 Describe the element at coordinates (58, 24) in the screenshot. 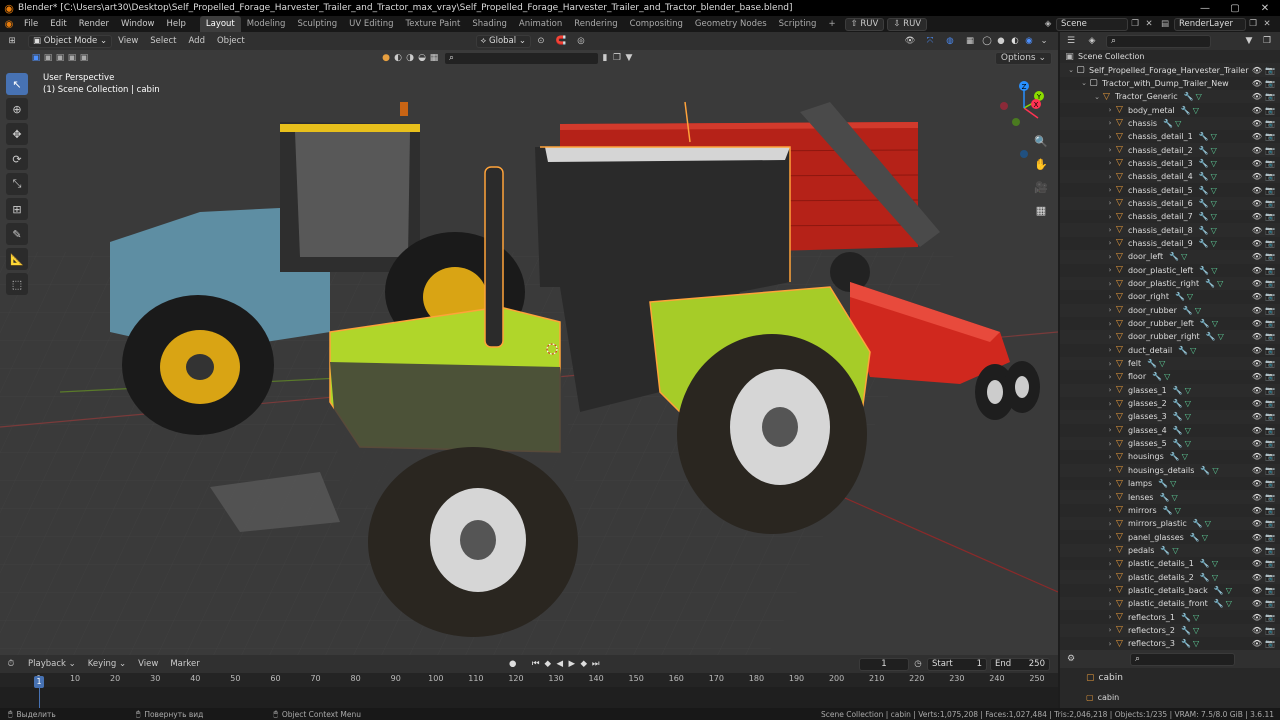

I see `menu-edit: Edit` at that location.